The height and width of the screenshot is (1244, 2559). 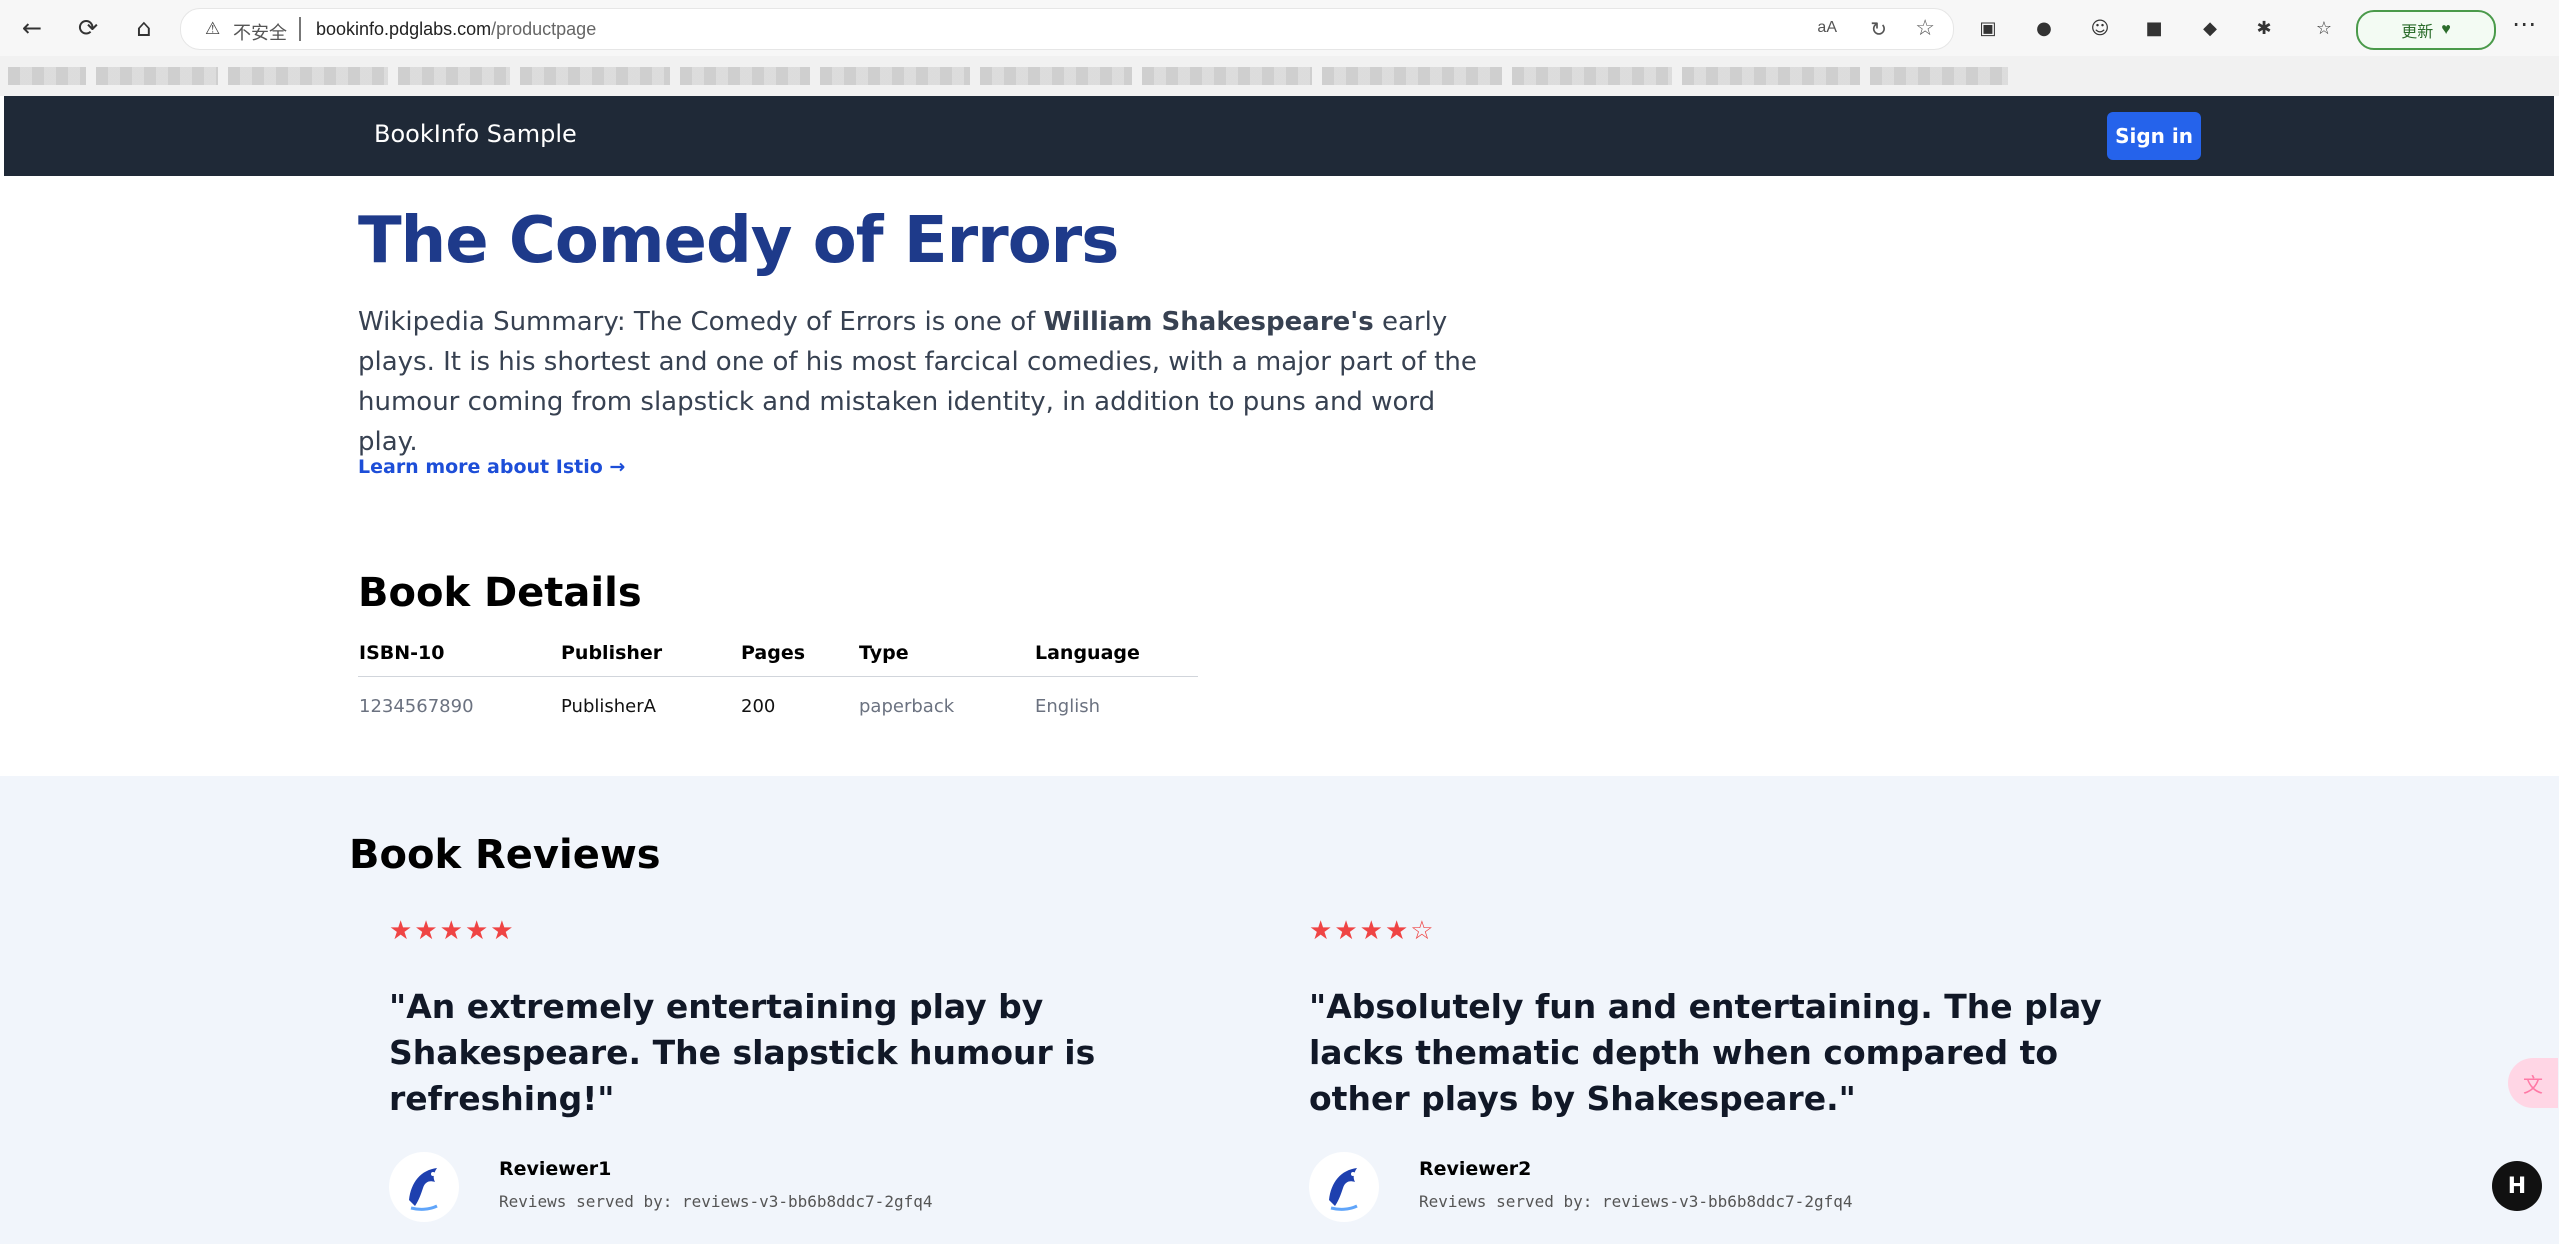 What do you see at coordinates (758, 706) in the screenshot?
I see `pages-value: 200` at bounding box center [758, 706].